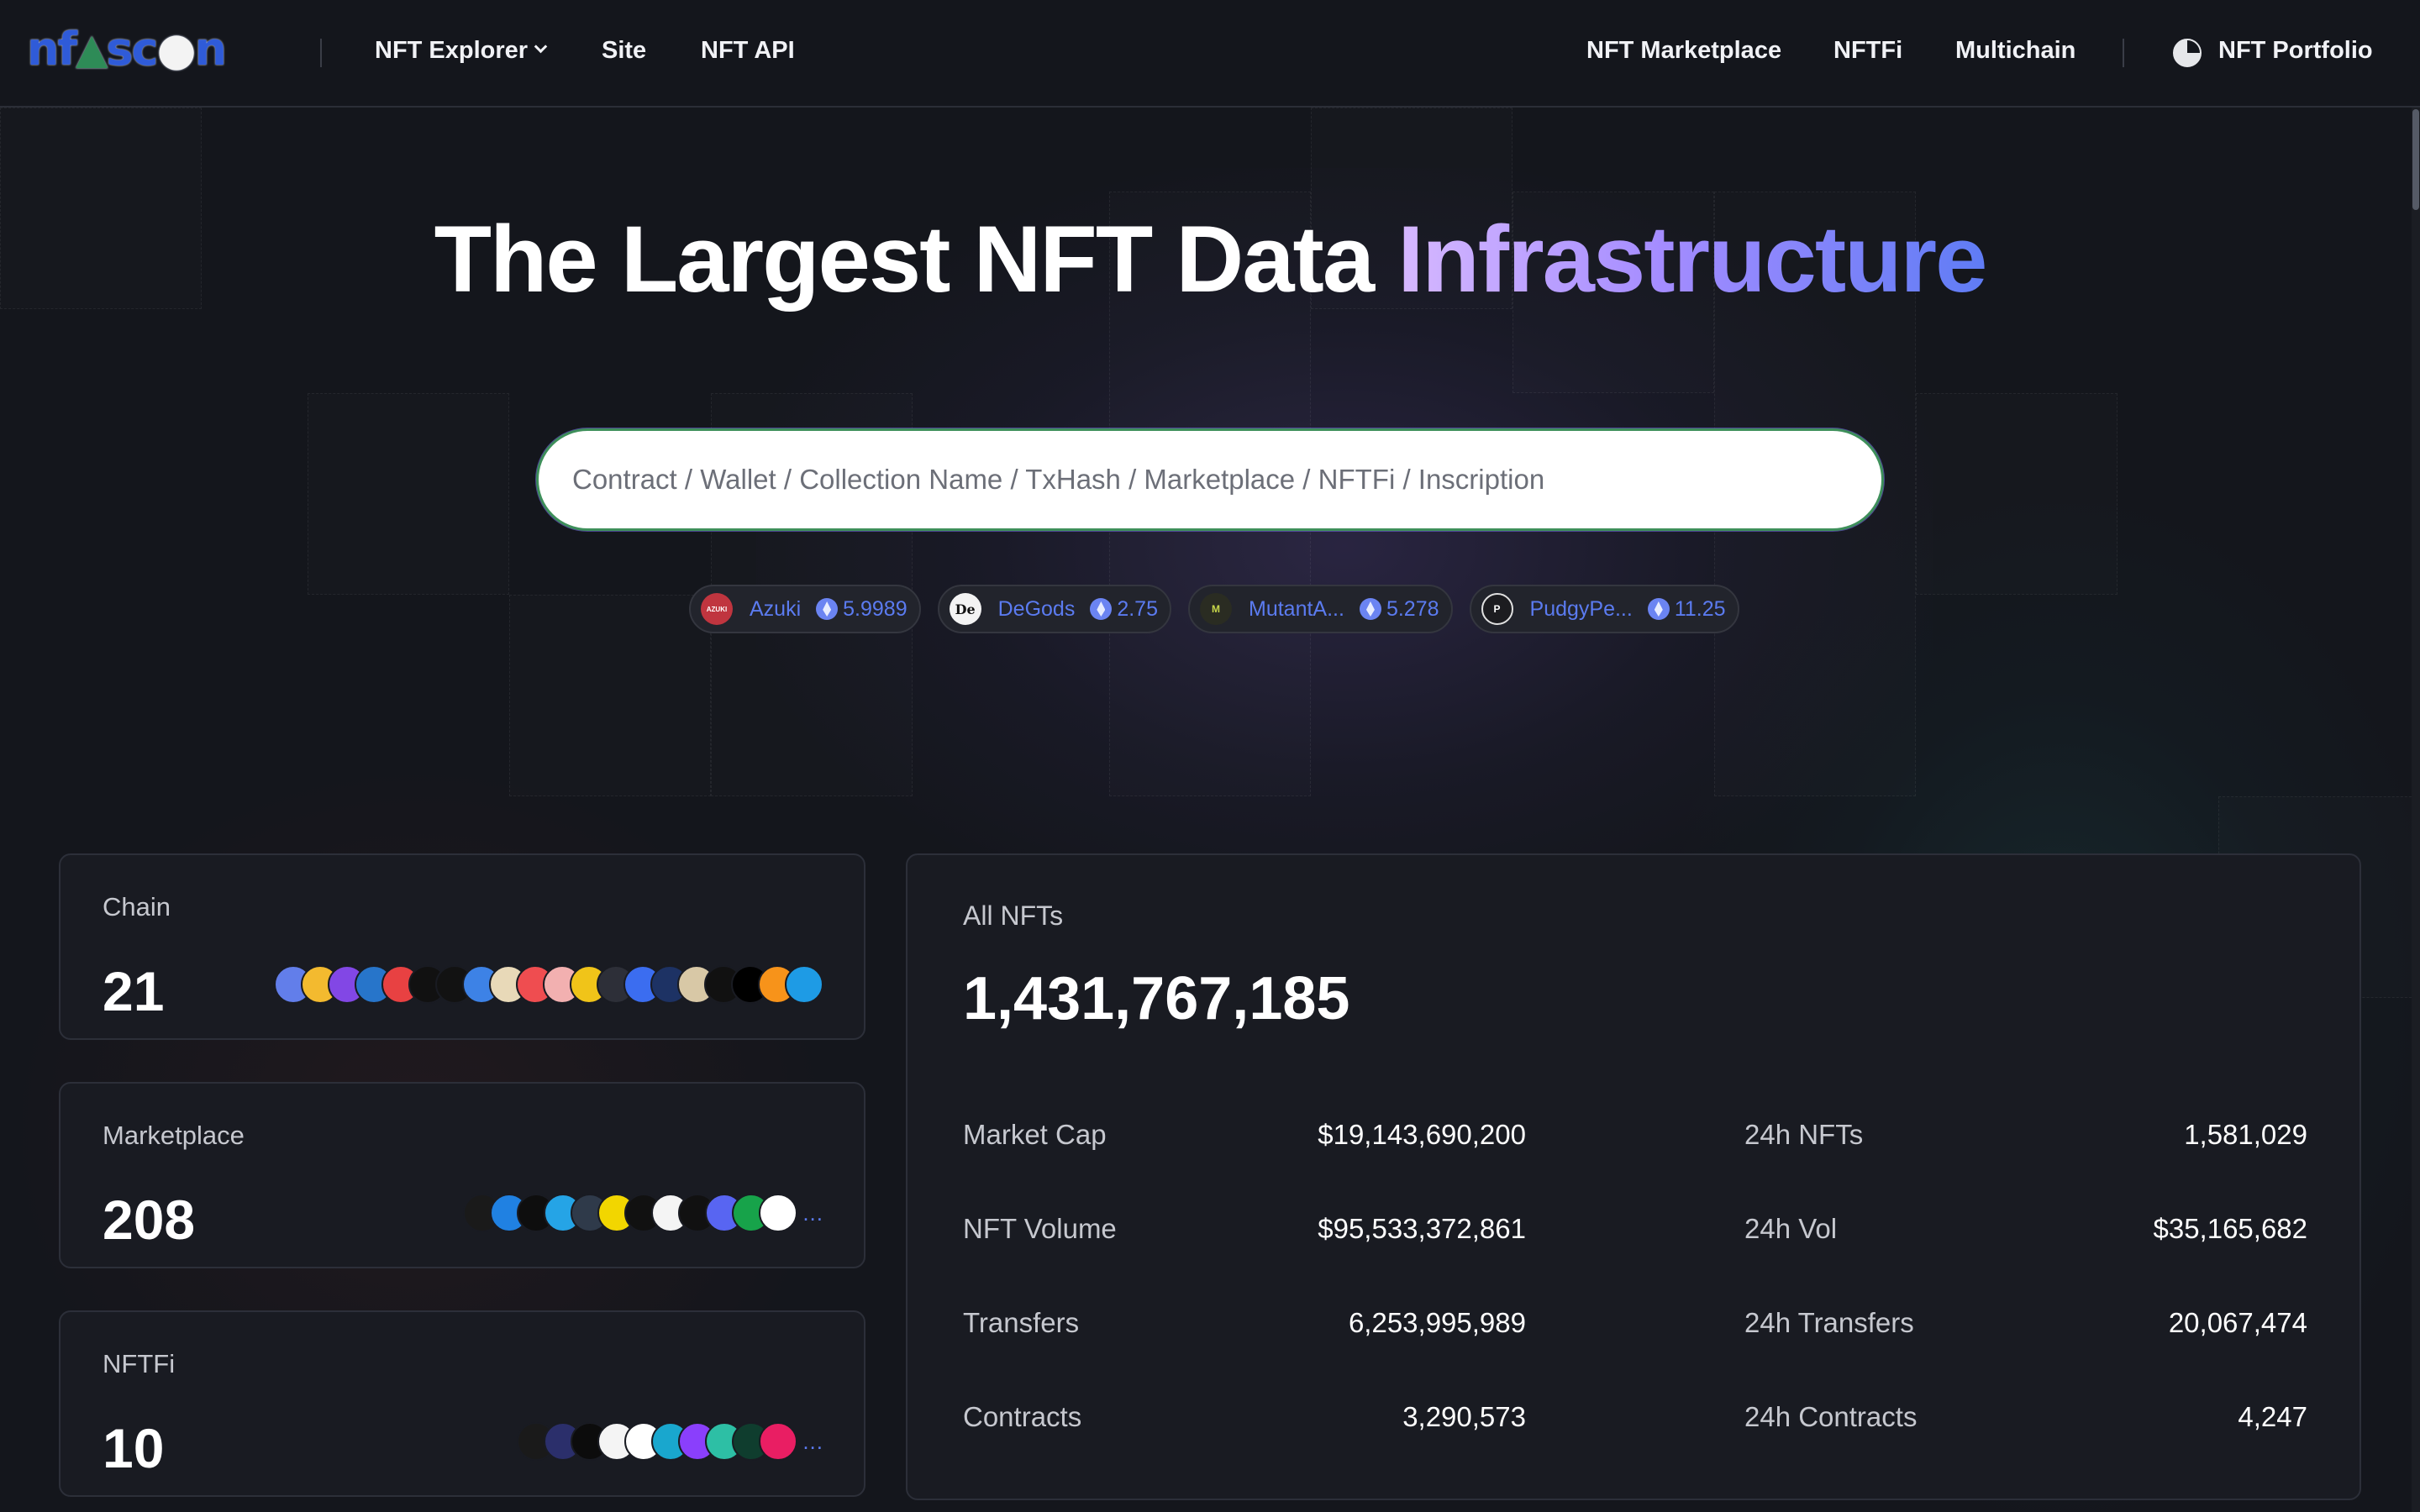  I want to click on nav-multichain: Multichain, so click(2015, 51).